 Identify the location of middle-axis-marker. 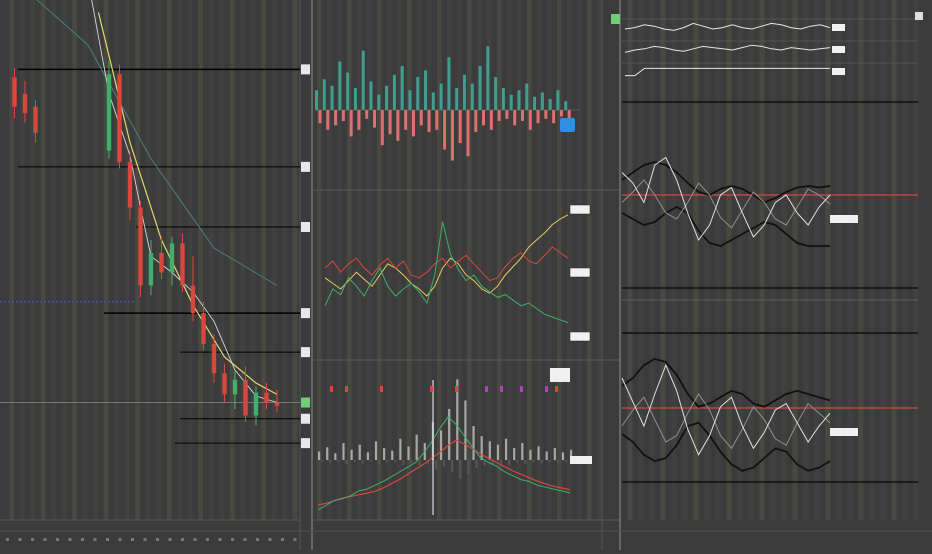
(615, 19).